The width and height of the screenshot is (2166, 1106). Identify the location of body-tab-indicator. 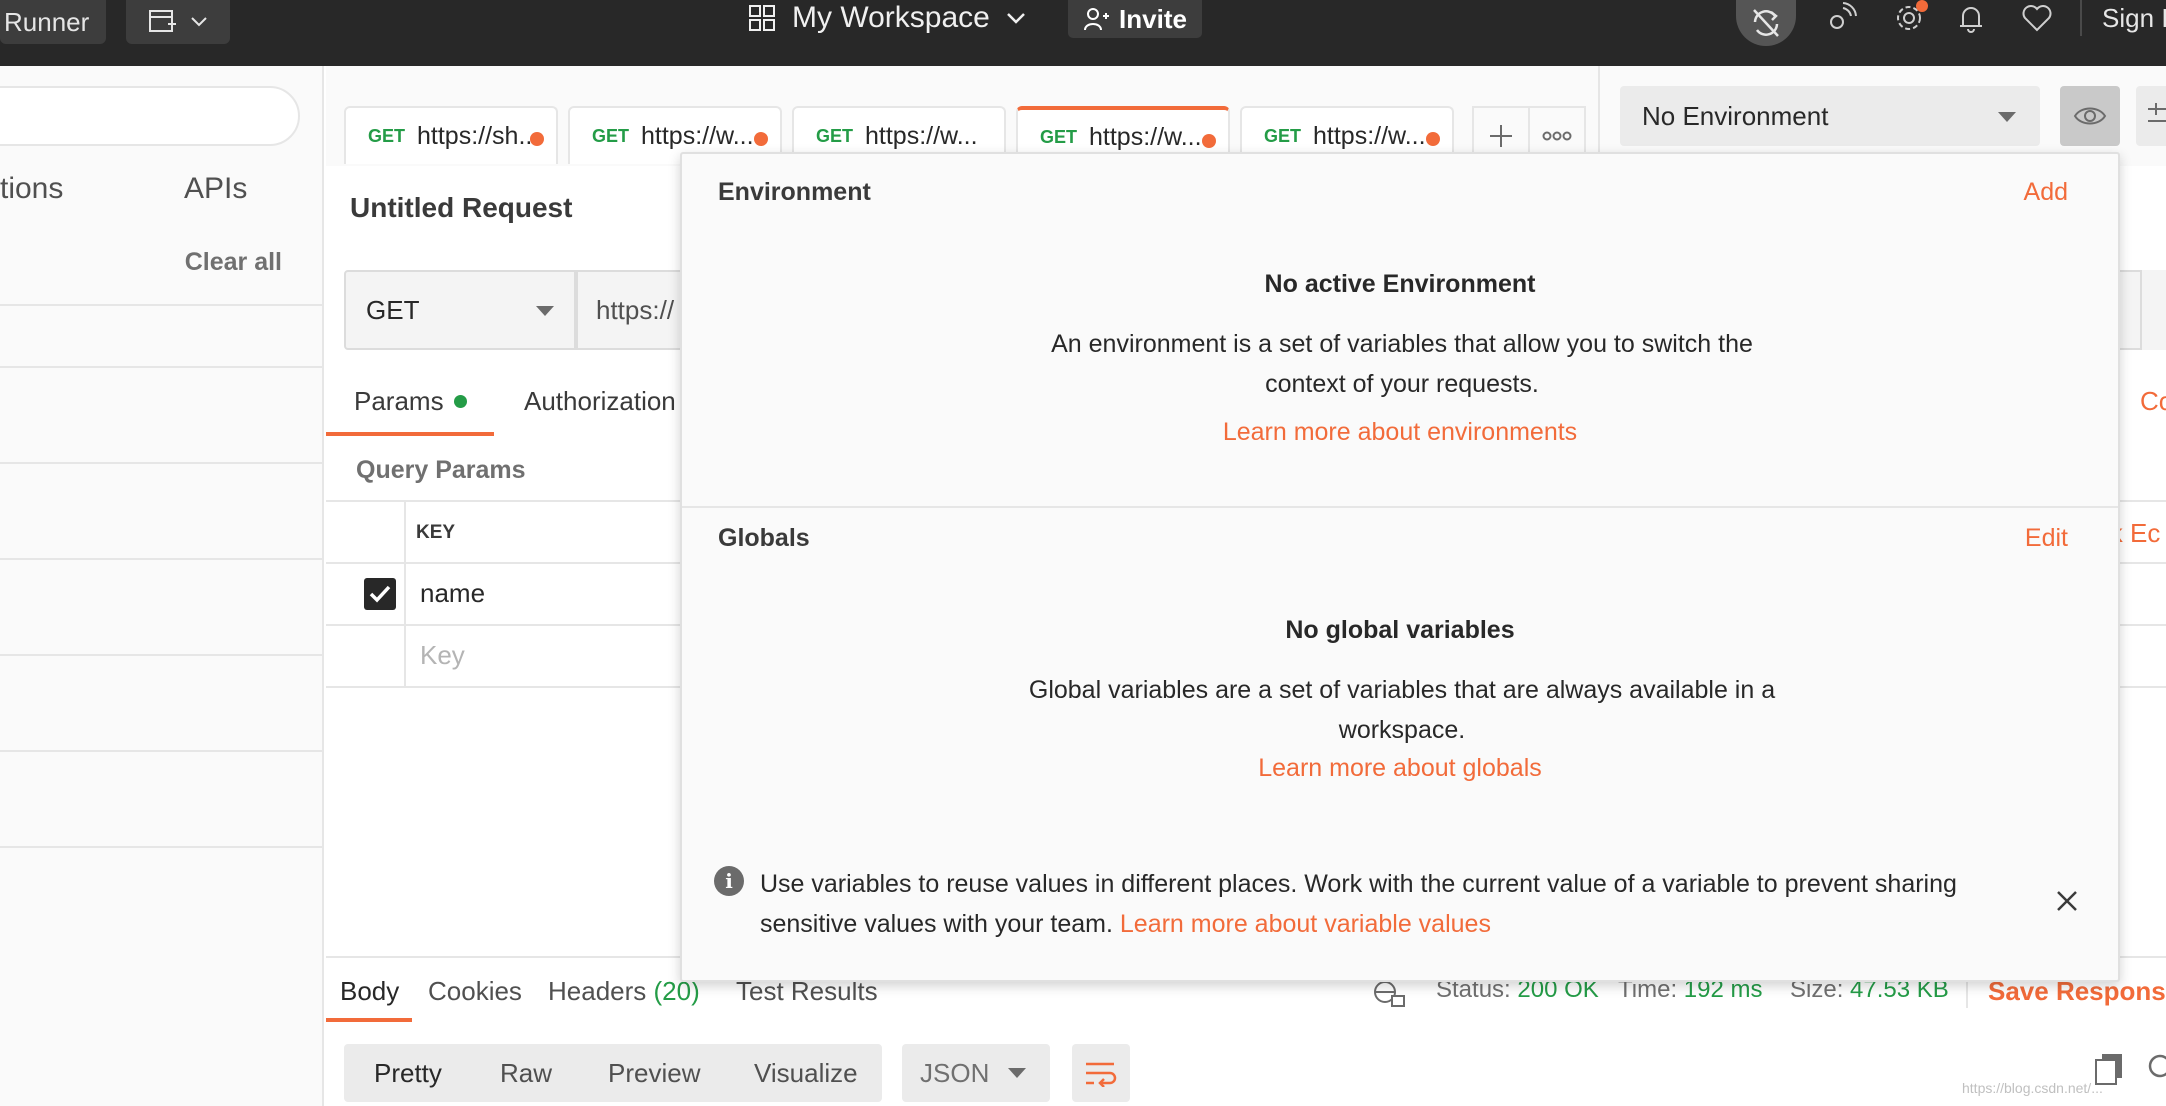
(369, 1020).